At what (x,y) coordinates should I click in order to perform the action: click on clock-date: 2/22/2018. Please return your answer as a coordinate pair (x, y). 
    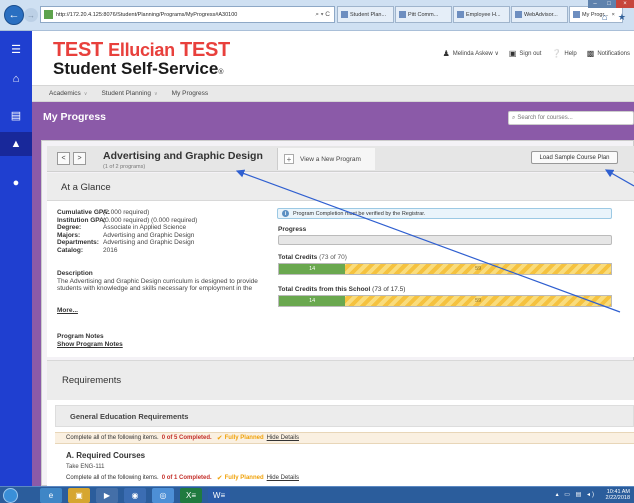
    Looking at the image, I should click on (617, 498).